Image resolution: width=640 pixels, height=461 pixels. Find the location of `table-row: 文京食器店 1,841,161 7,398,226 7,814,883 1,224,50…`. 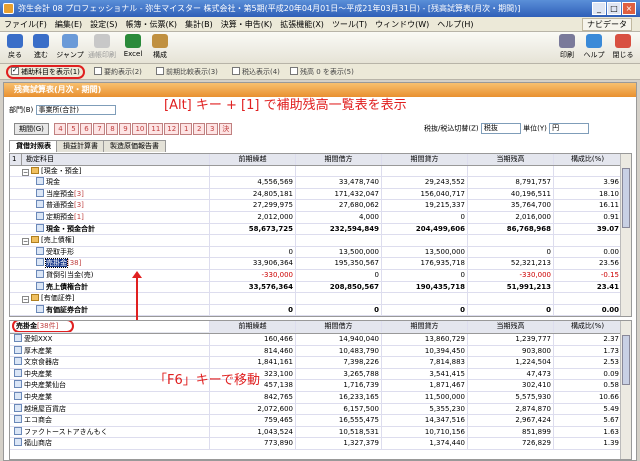

table-row: 文京食器店 1,841,161 7,398,226 7,814,883 1,224,50… is located at coordinates (320, 363).